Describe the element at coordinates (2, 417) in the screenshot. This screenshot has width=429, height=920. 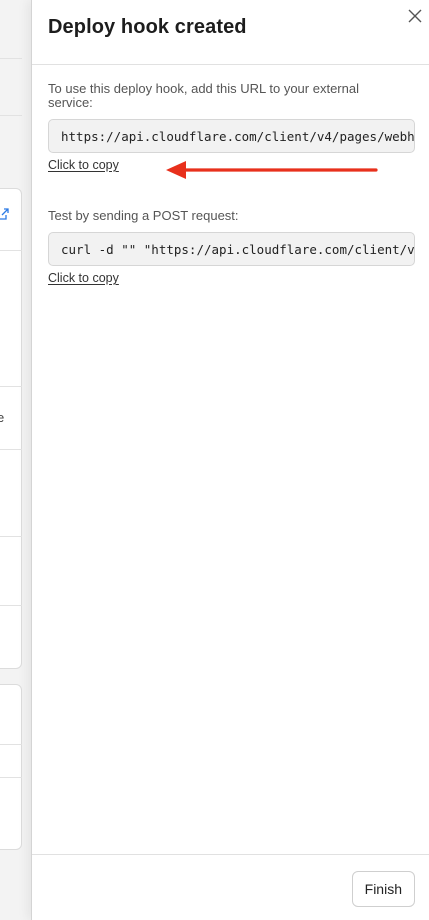
I see `background-partial-text: e` at that location.